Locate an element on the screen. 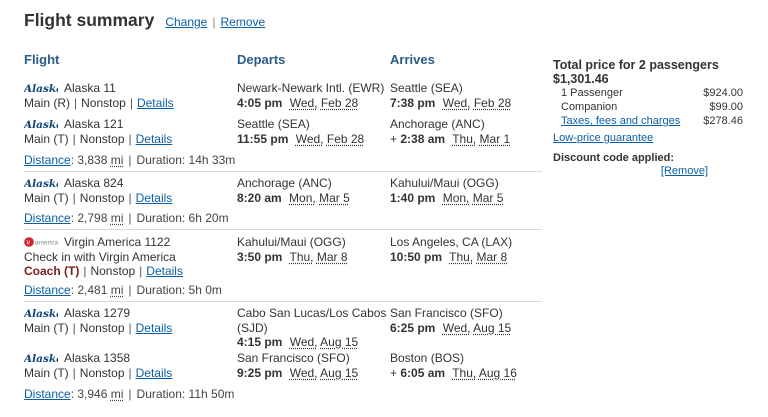  depart-time: 4:05 pm is located at coordinates (260, 102).